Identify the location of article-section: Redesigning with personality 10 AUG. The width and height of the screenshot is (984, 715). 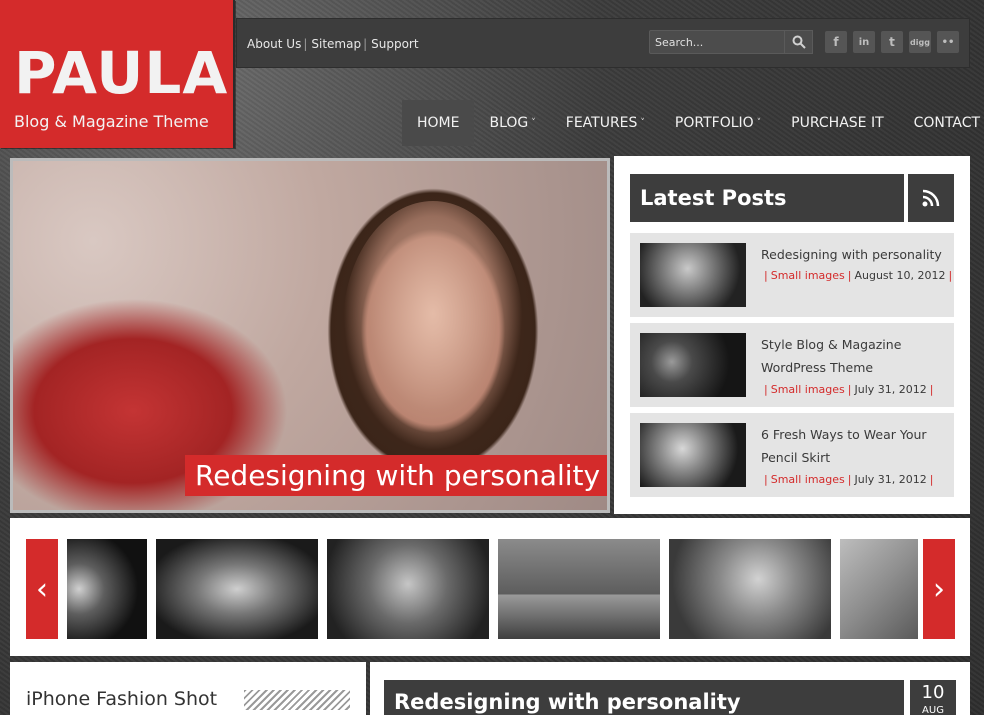
(670, 688).